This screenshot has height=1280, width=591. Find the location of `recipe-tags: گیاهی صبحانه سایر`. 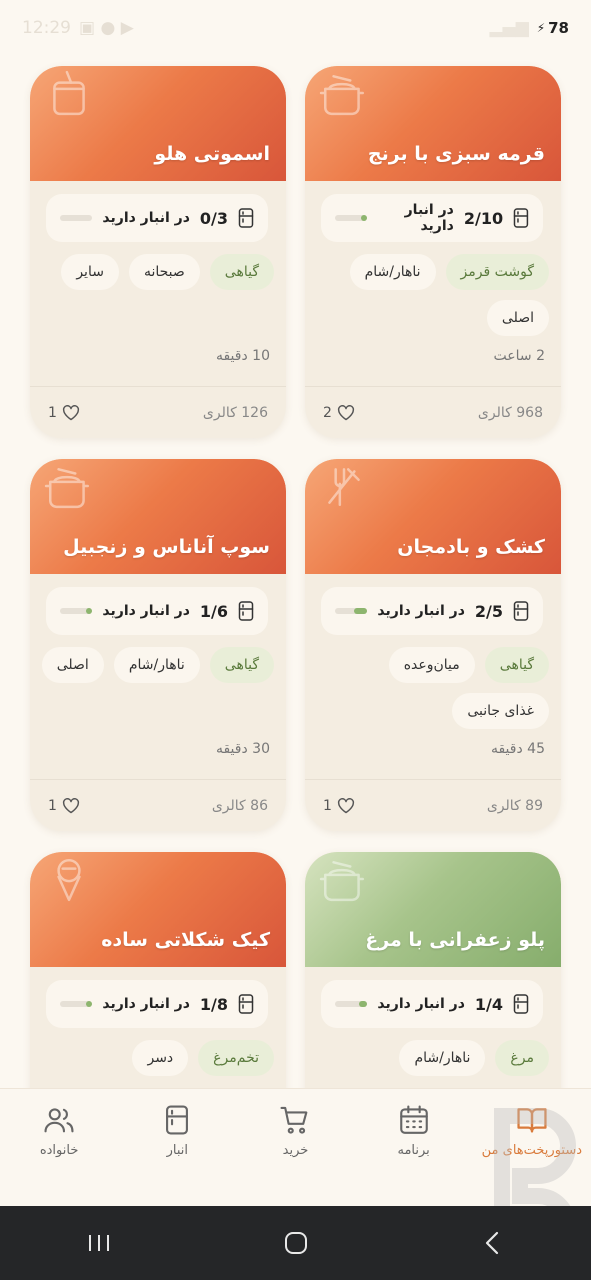

recipe-tags: گیاهی صبحانه سایر is located at coordinates (157, 272).